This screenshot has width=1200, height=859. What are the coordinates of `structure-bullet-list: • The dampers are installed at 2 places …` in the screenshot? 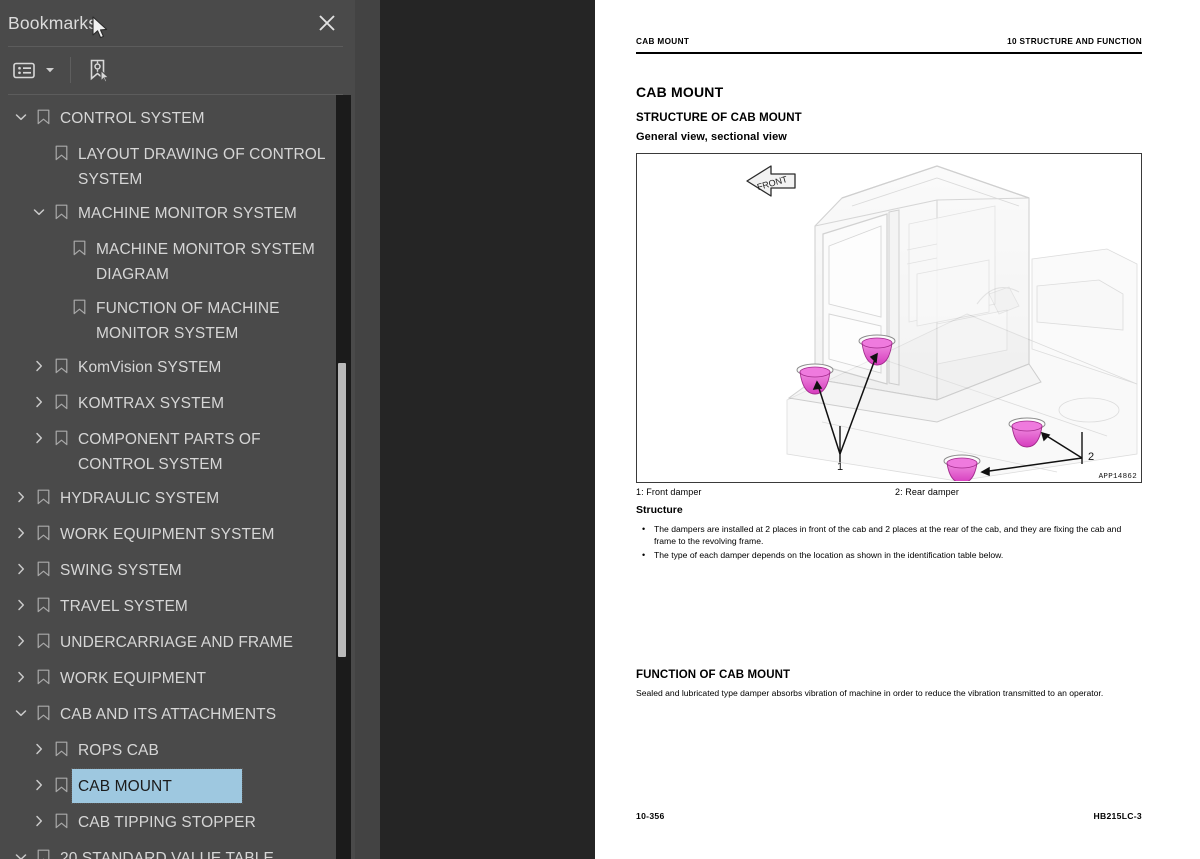 It's located at (889, 543).